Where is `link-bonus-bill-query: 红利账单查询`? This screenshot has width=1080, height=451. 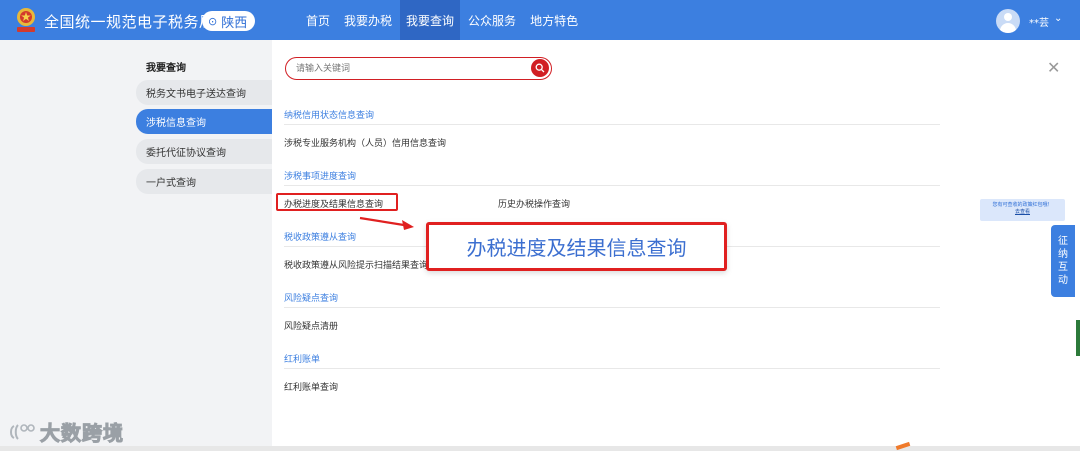 link-bonus-bill-query: 红利账单查询 is located at coordinates (311, 386).